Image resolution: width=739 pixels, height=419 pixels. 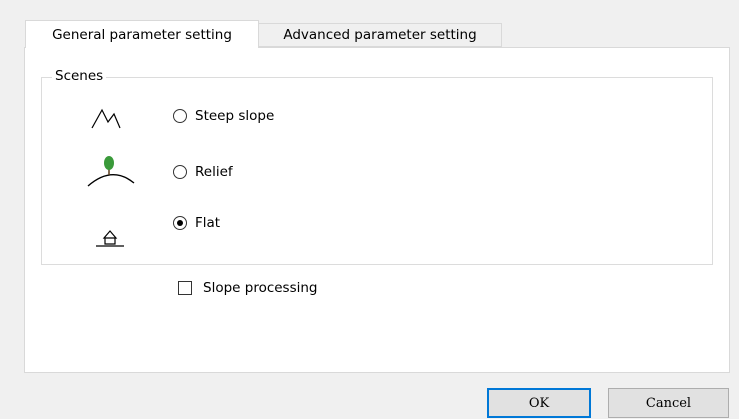 I want to click on tab-advanced-parameter-setting: Advanced parameter setting, so click(x=380, y=35).